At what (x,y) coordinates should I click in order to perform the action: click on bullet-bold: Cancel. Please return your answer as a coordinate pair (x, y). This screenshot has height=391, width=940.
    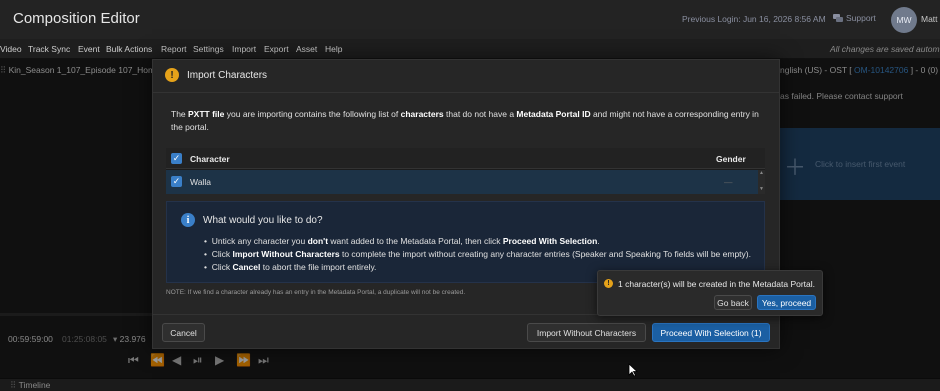
    Looking at the image, I should click on (246, 267).